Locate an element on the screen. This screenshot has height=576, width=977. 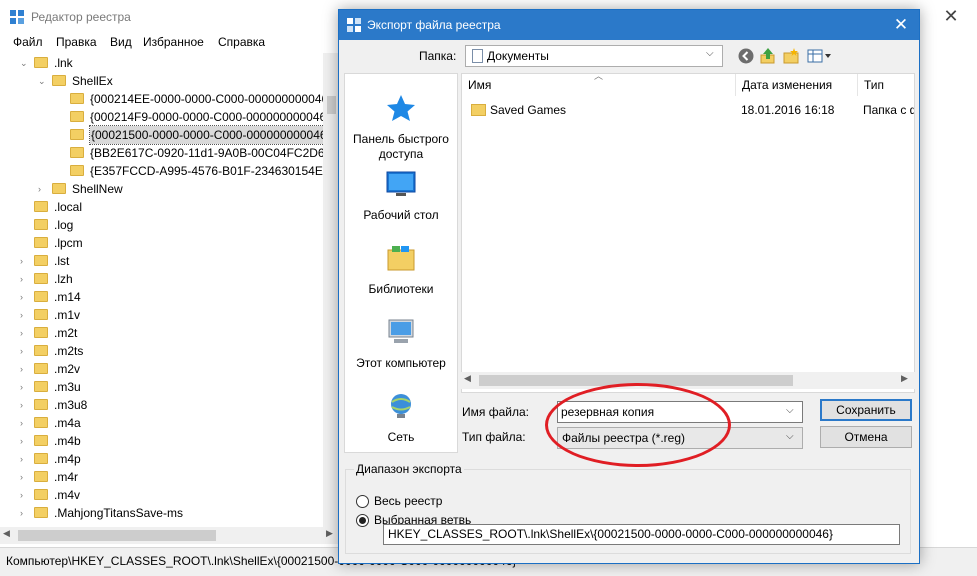
regedit-title: Редактор реестра is located at coordinates (81, 17).